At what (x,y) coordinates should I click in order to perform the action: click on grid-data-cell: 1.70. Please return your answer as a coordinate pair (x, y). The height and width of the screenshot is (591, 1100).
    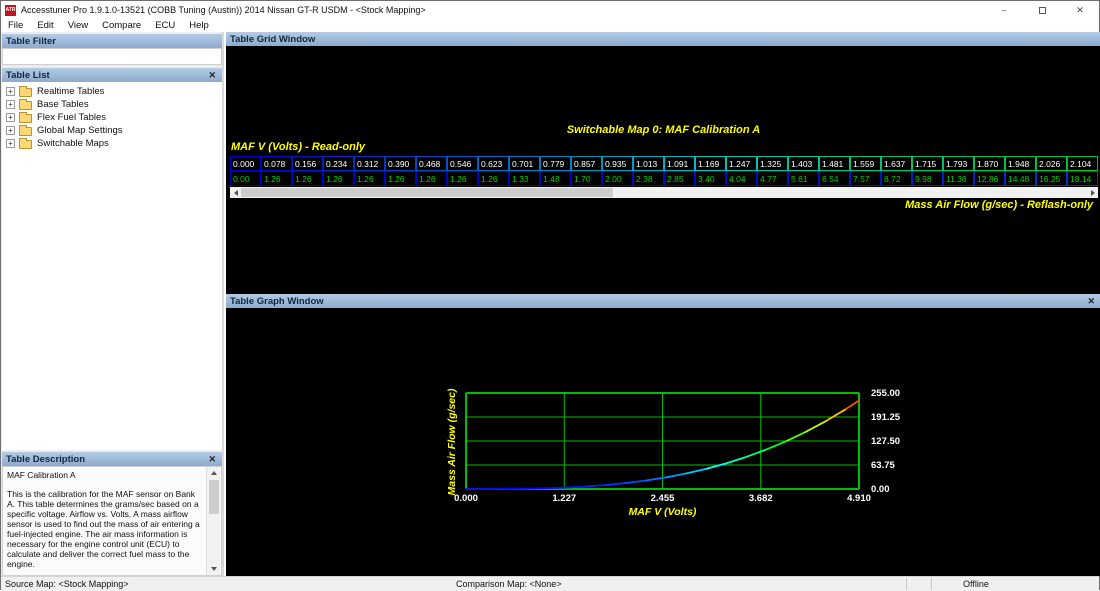
    Looking at the image, I should click on (586, 178).